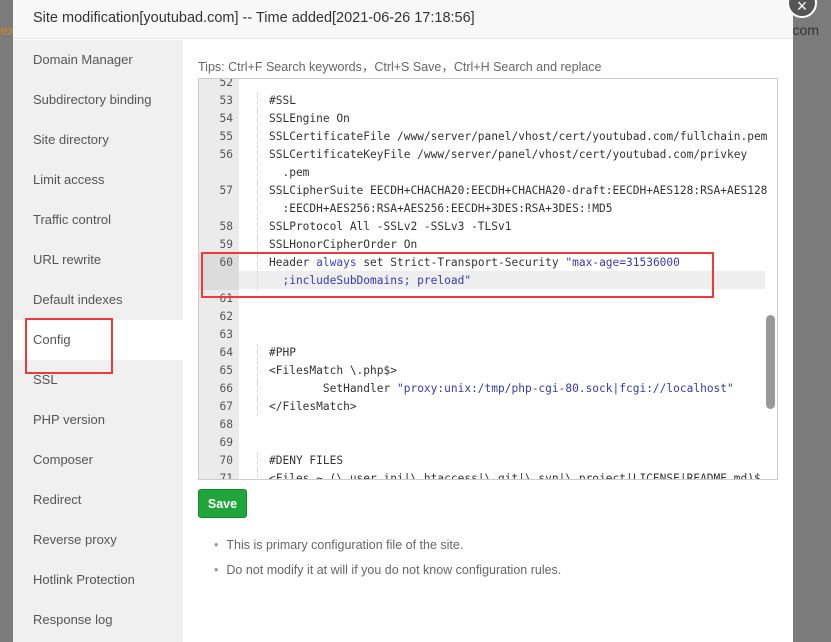 The width and height of the screenshot is (831, 642). What do you see at coordinates (770, 362) in the screenshot?
I see `editor-scrollbar` at bounding box center [770, 362].